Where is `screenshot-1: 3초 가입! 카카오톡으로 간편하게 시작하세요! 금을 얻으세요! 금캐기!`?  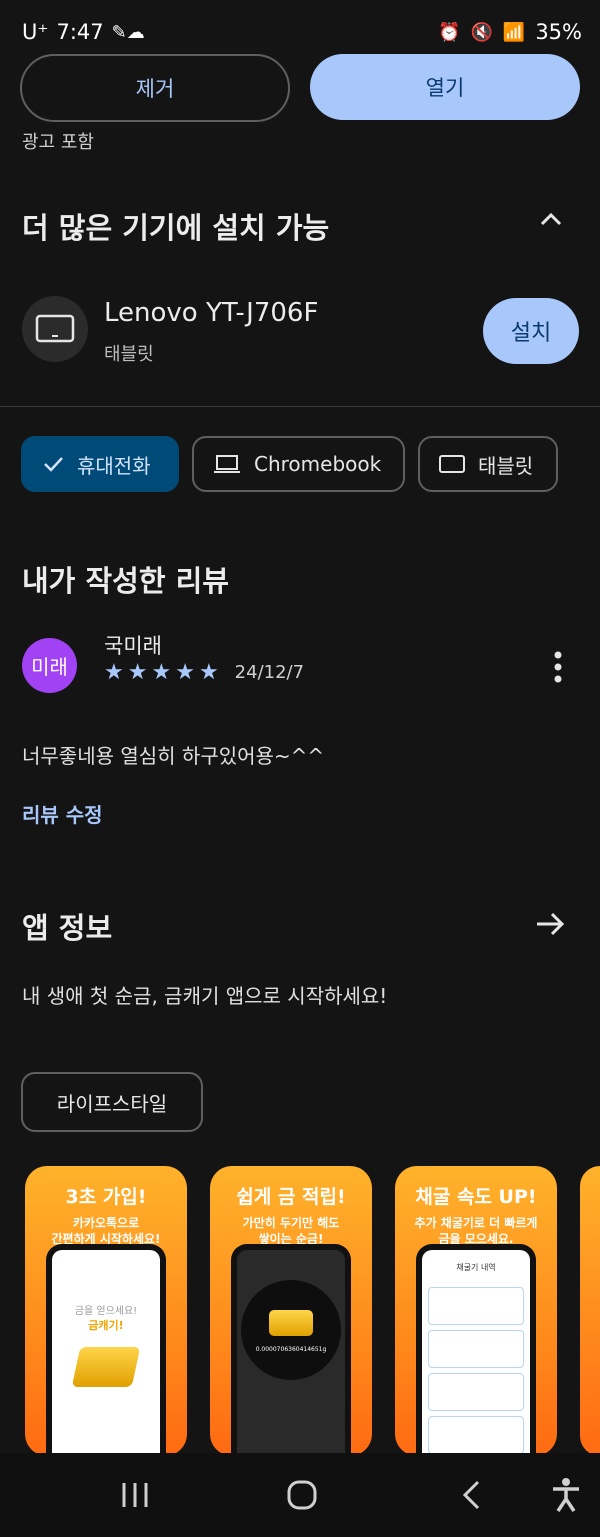 screenshot-1: 3초 가입! 카카오톡으로 간편하게 시작하세요! 금을 얻으세요! 금캐기! is located at coordinates (106, 1311).